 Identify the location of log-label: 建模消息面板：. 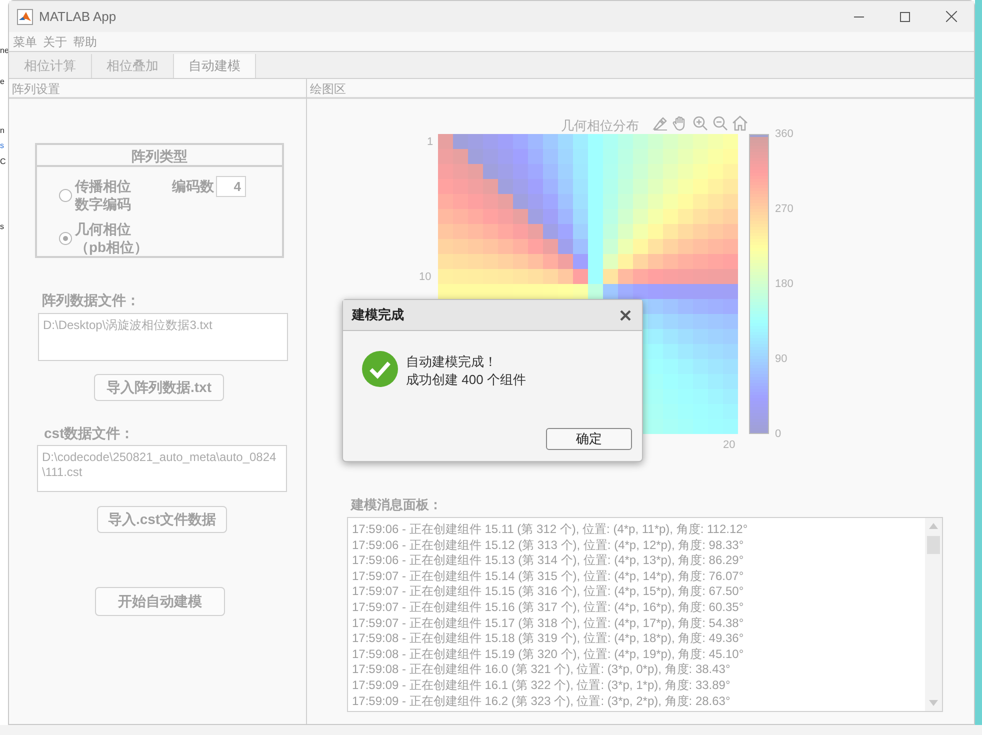
(396, 505).